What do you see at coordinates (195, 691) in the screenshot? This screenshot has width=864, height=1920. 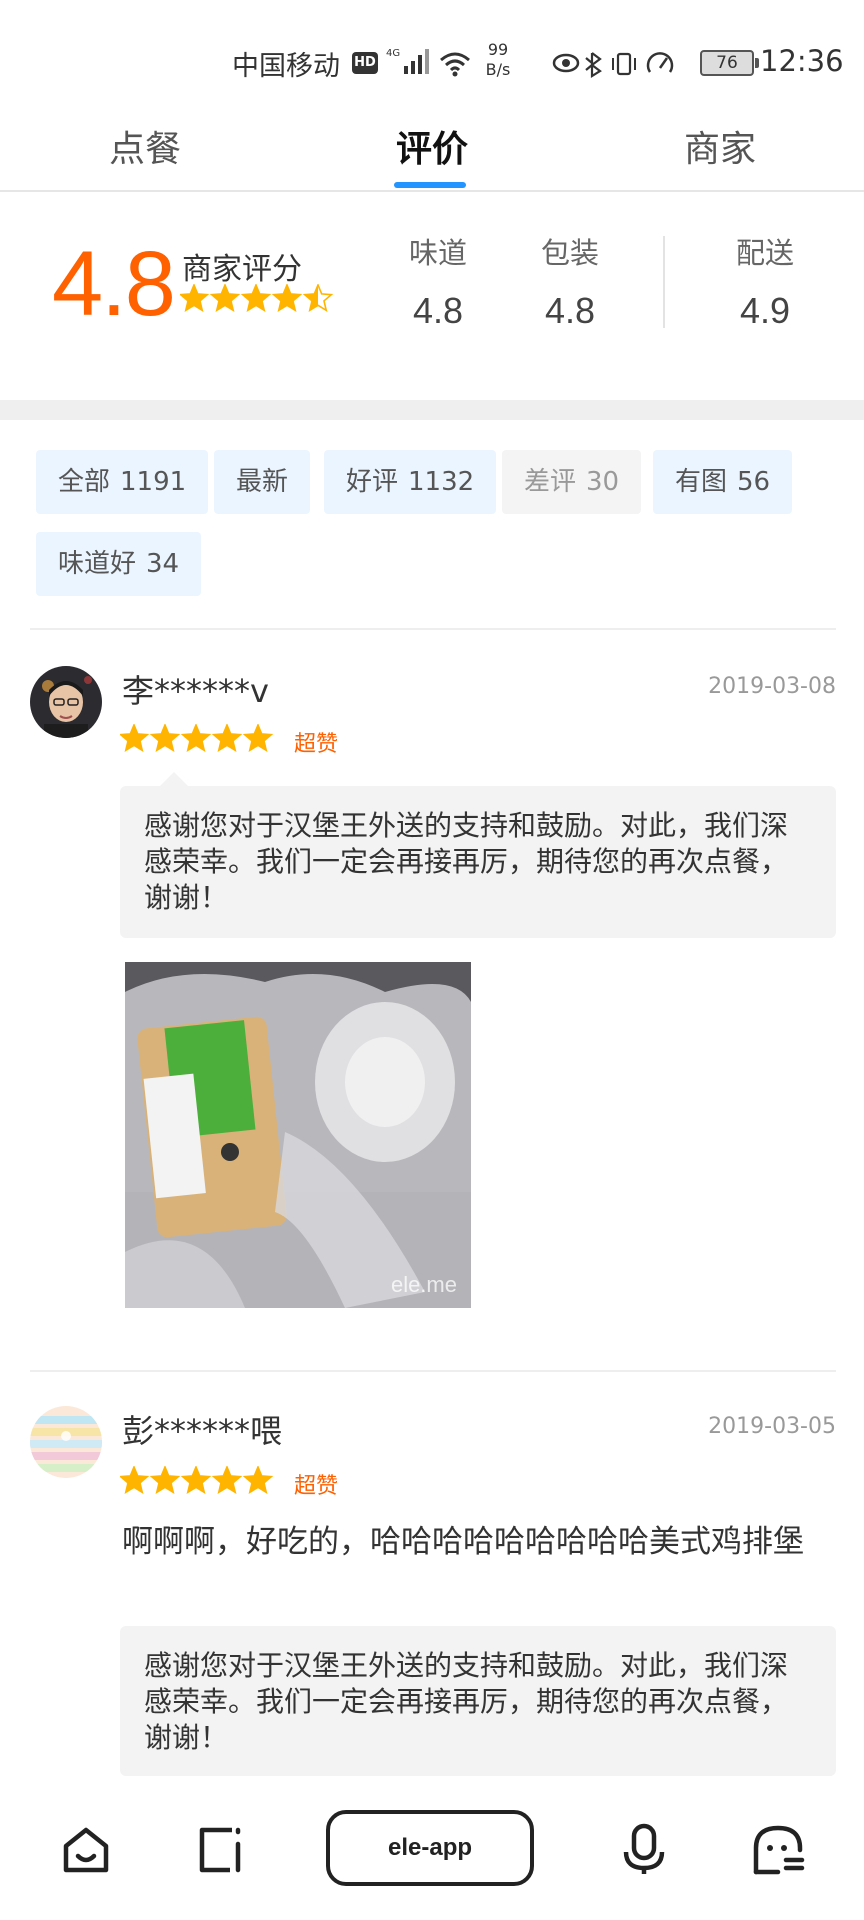 I see `review-username: 李******v` at bounding box center [195, 691].